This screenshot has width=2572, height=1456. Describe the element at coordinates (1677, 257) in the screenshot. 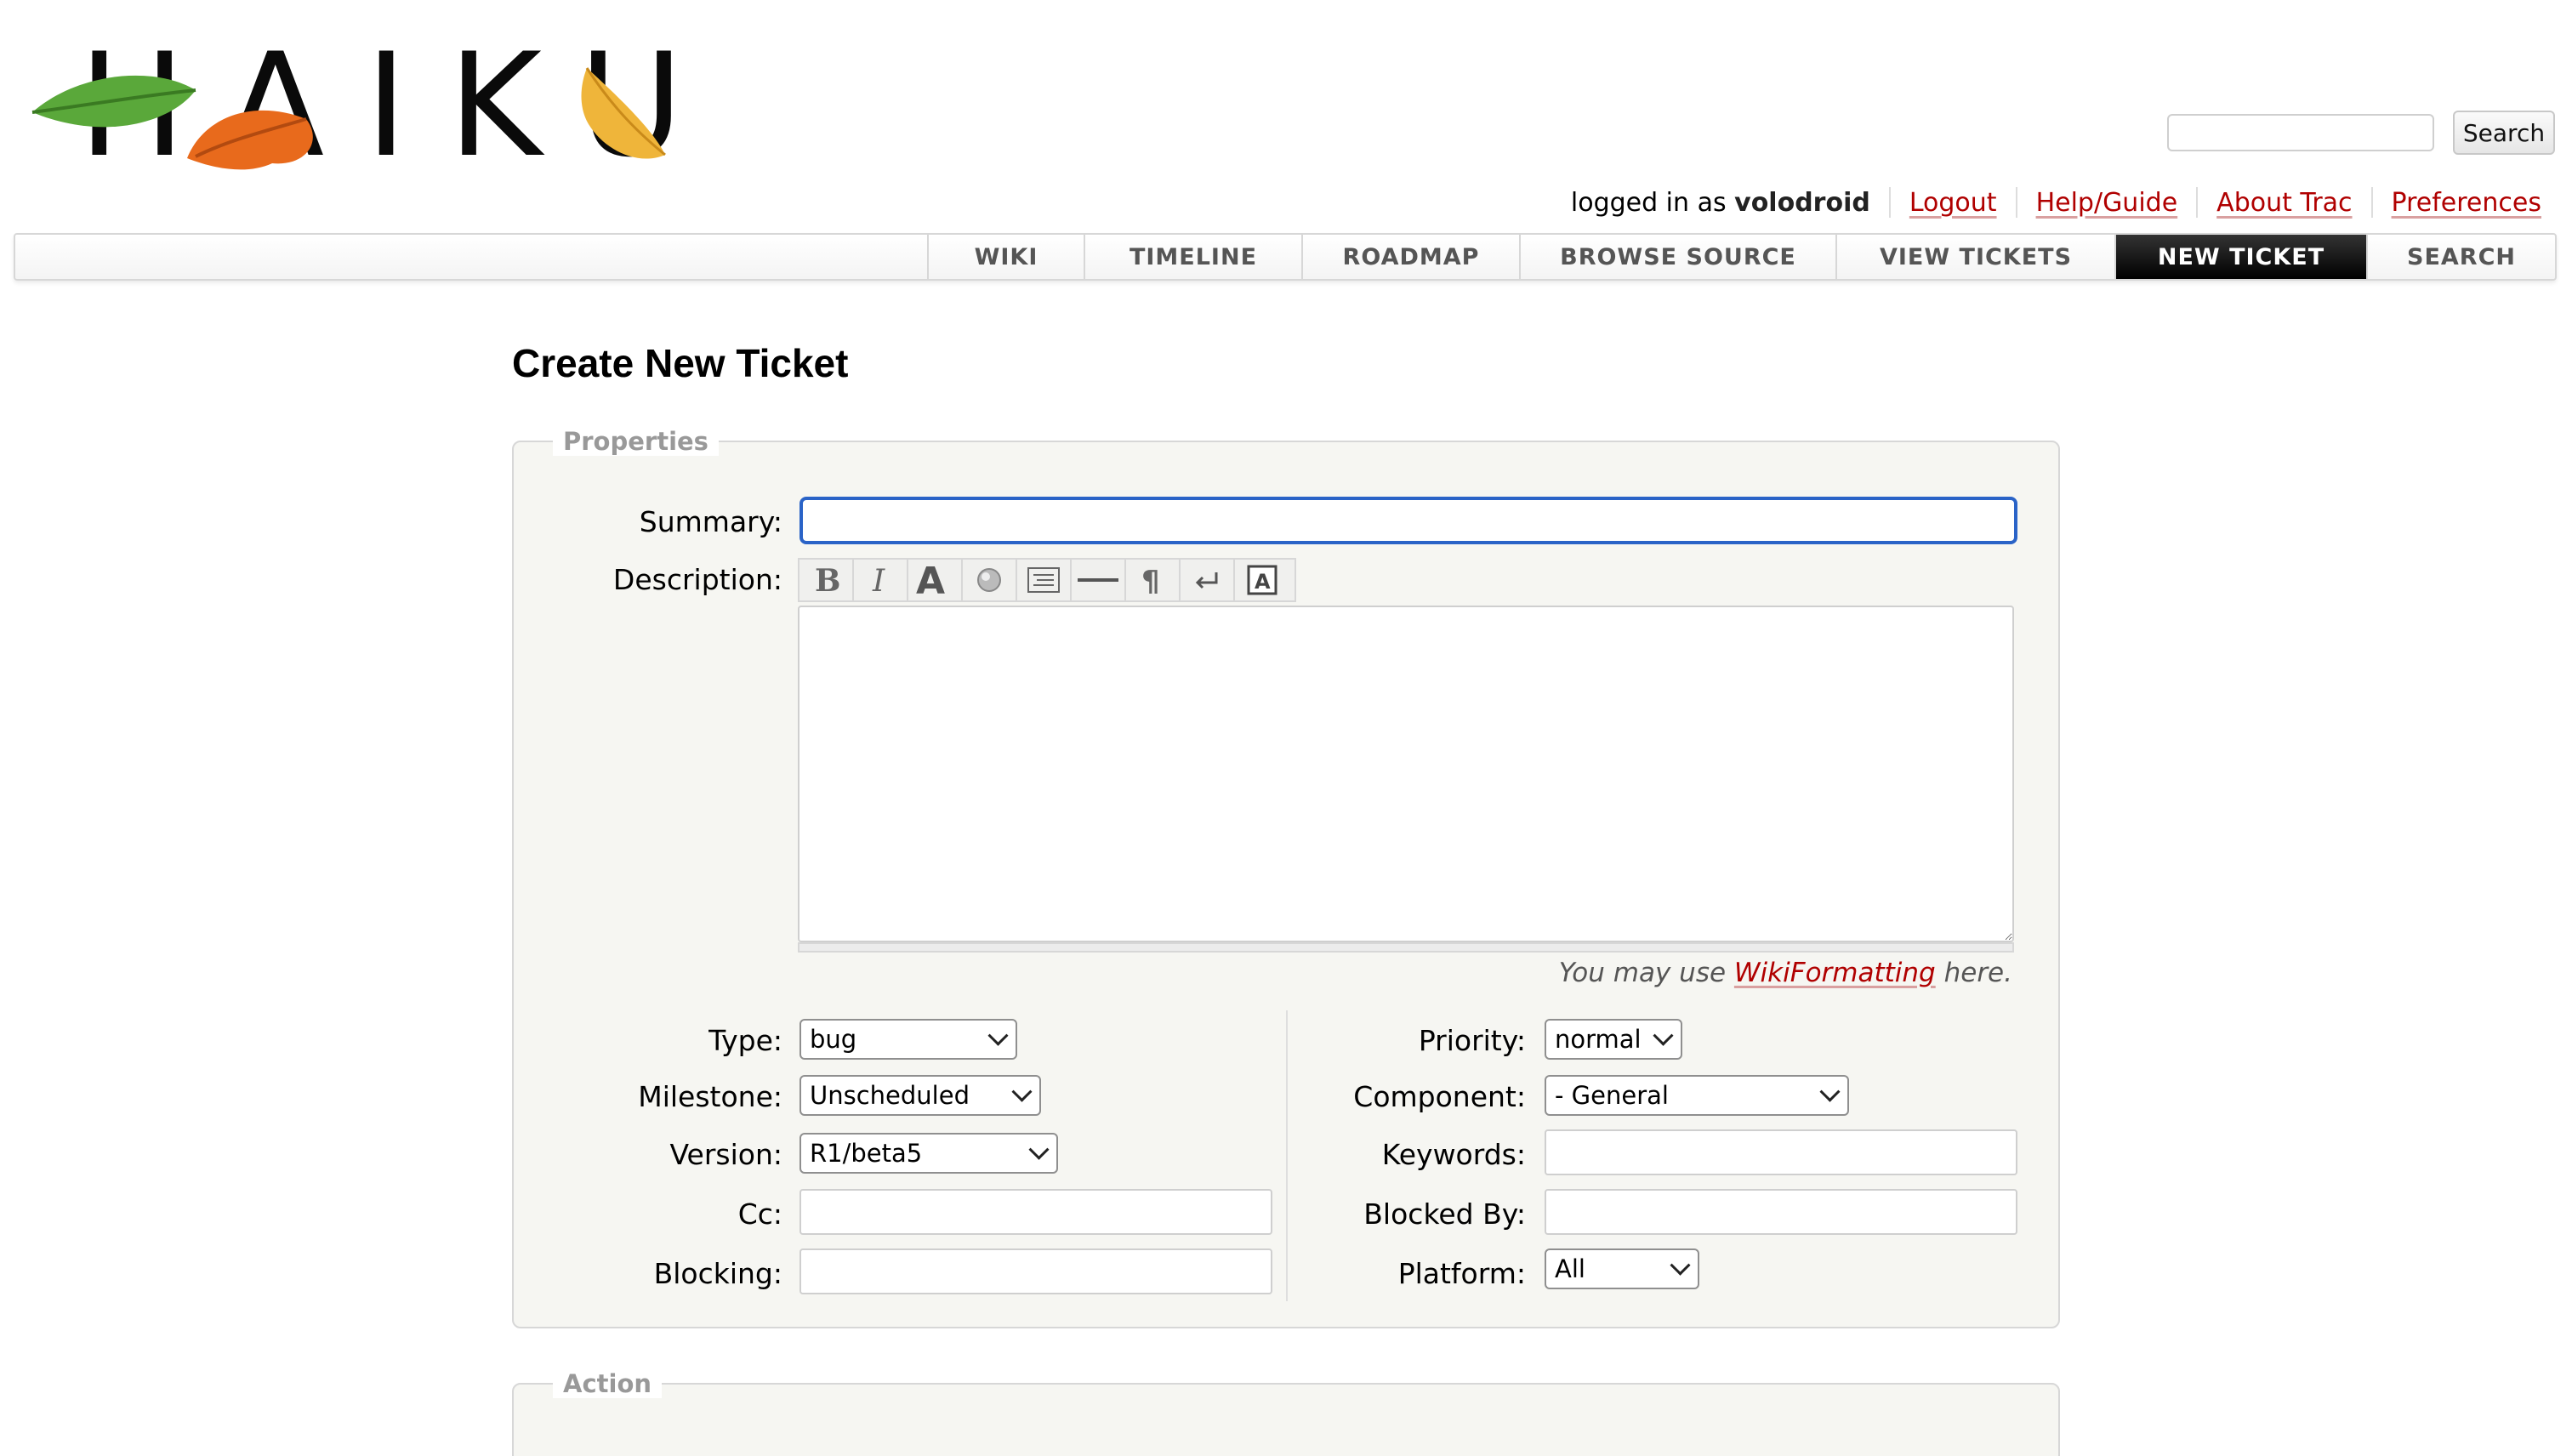

I see `tab-browse-source: BROWSE SOURCE` at that location.